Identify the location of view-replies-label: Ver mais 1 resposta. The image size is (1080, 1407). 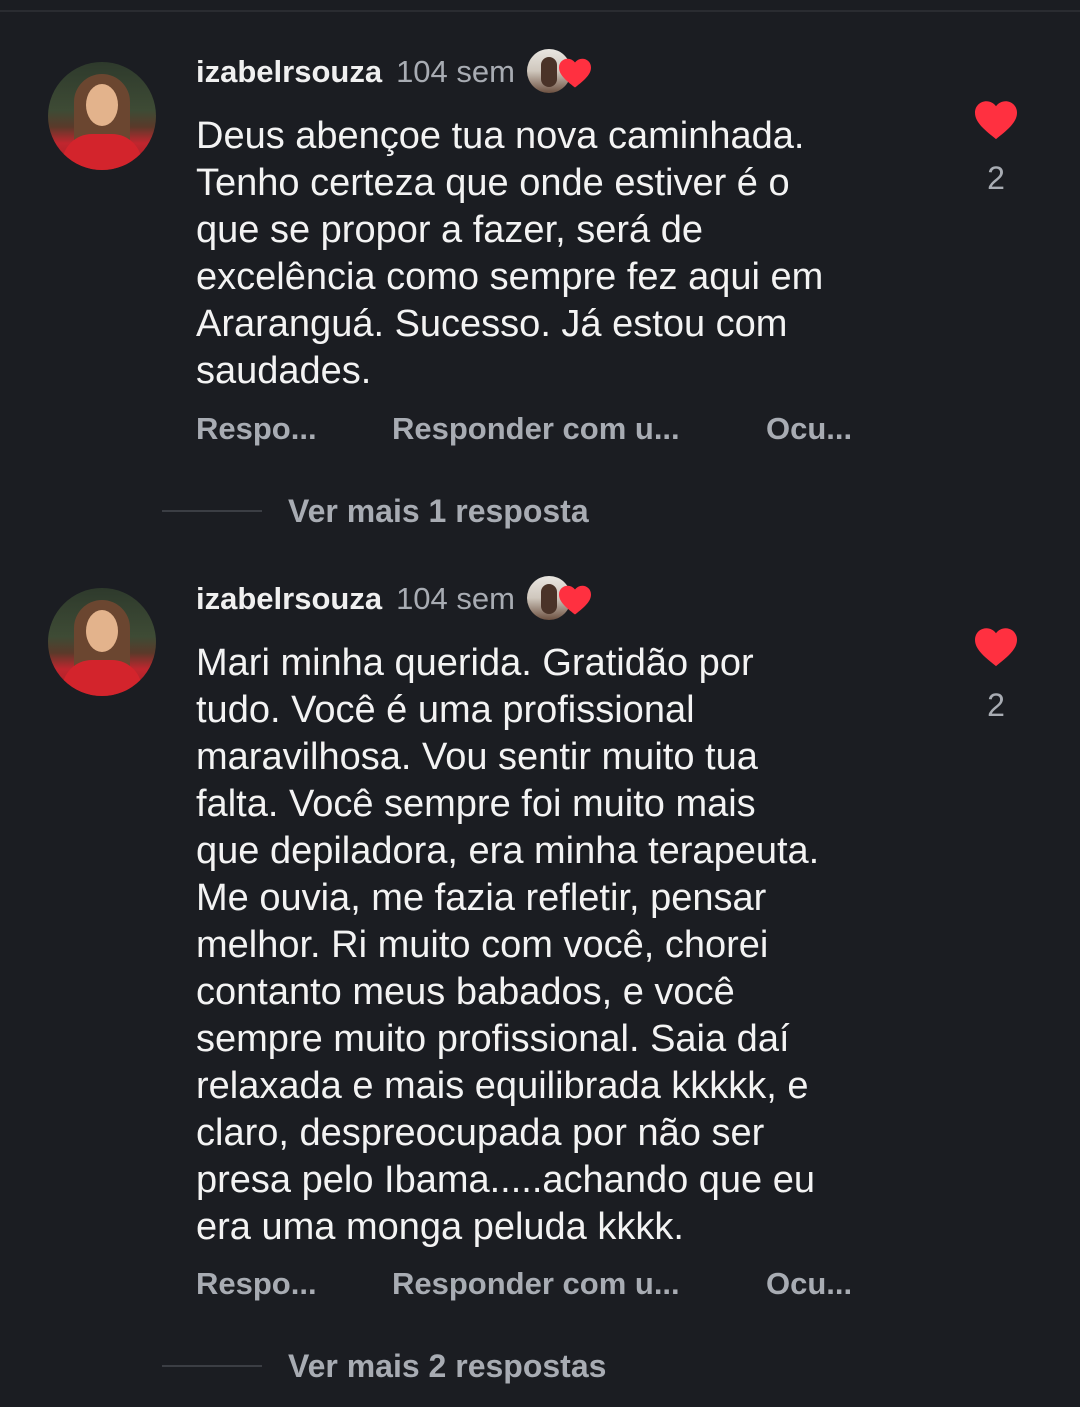
(438, 511).